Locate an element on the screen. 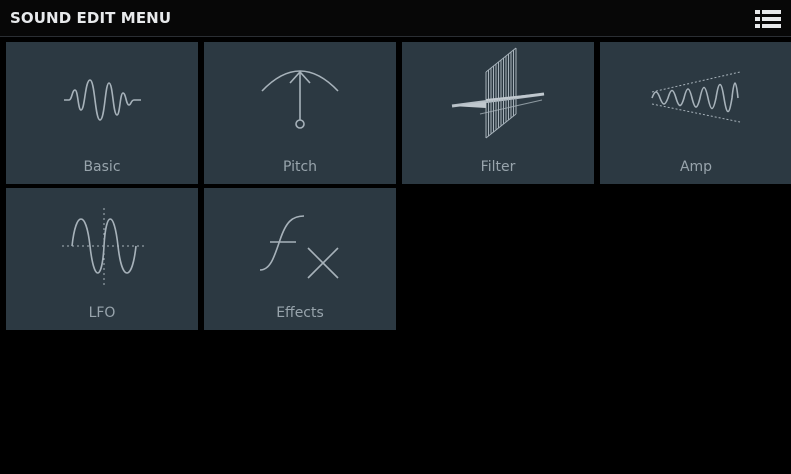  menu-button is located at coordinates (768, 19).